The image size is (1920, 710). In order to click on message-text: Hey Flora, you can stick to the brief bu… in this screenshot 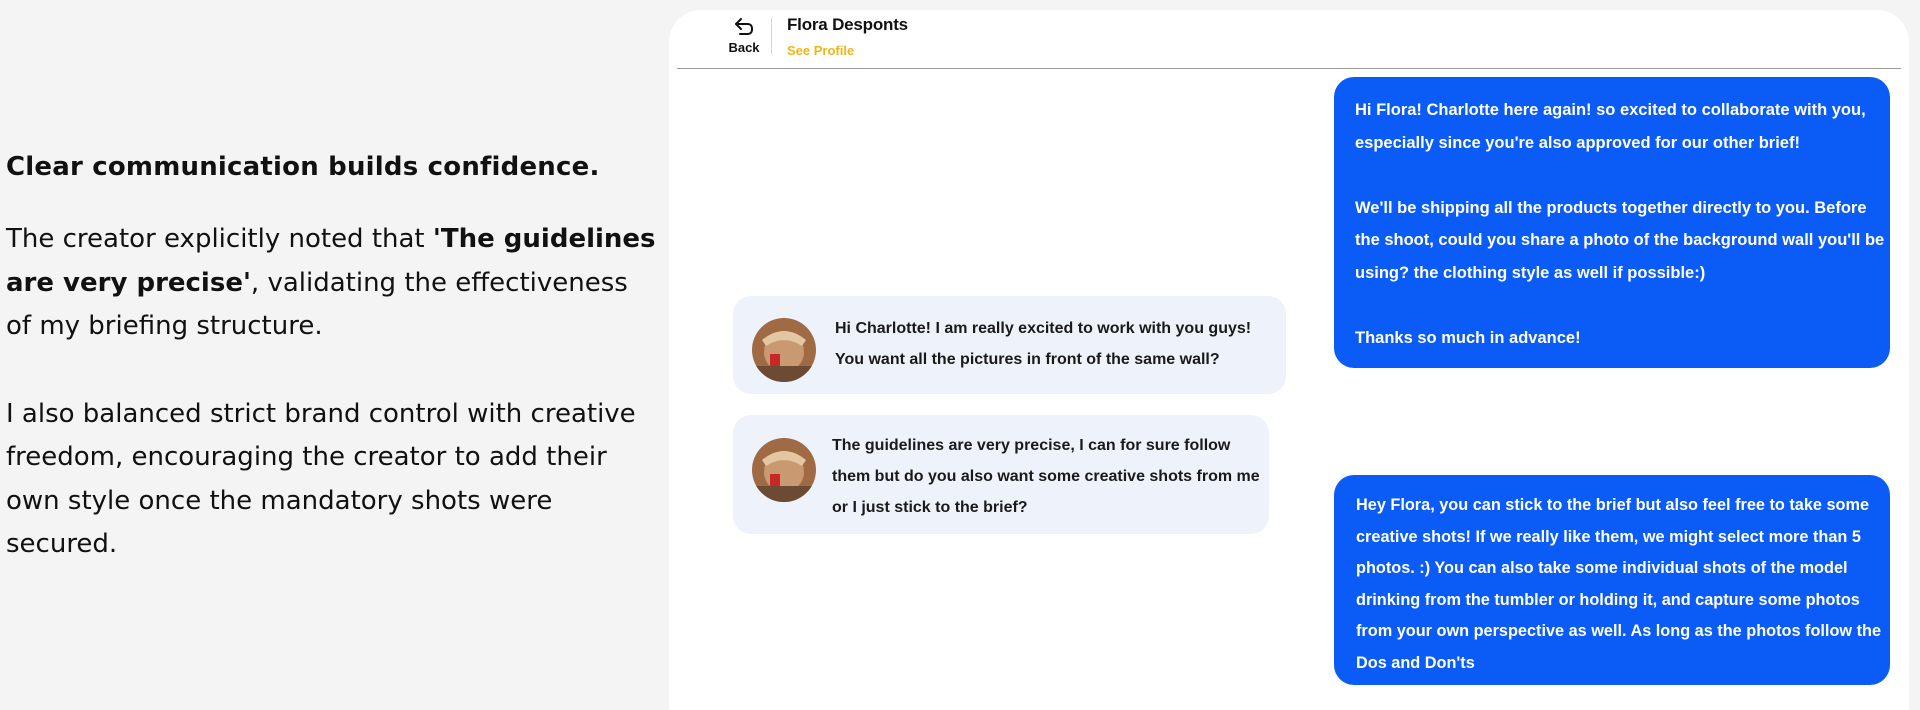, I will do `click(1618, 584)`.